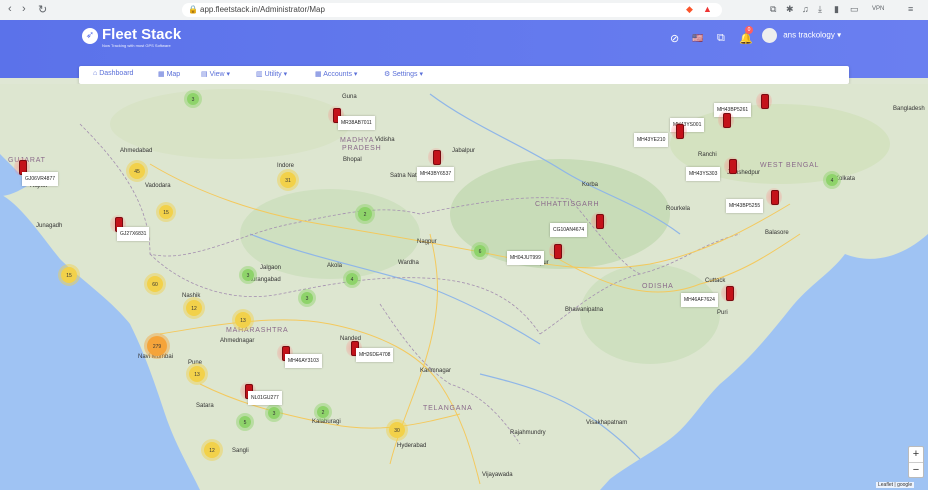 The image size is (928, 490). What do you see at coordinates (916, 455) in the screenshot?
I see `zoom-in-button: +` at bounding box center [916, 455].